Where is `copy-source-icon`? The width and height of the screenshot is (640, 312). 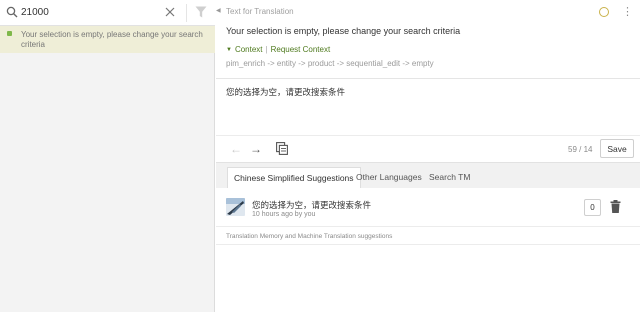 copy-source-icon is located at coordinates (282, 148).